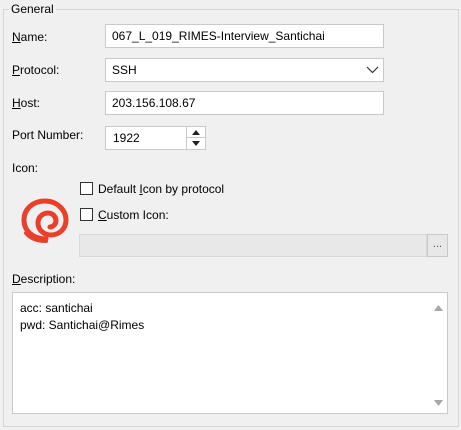  What do you see at coordinates (86, 214) in the screenshot?
I see `custom-icon-checkbox` at bounding box center [86, 214].